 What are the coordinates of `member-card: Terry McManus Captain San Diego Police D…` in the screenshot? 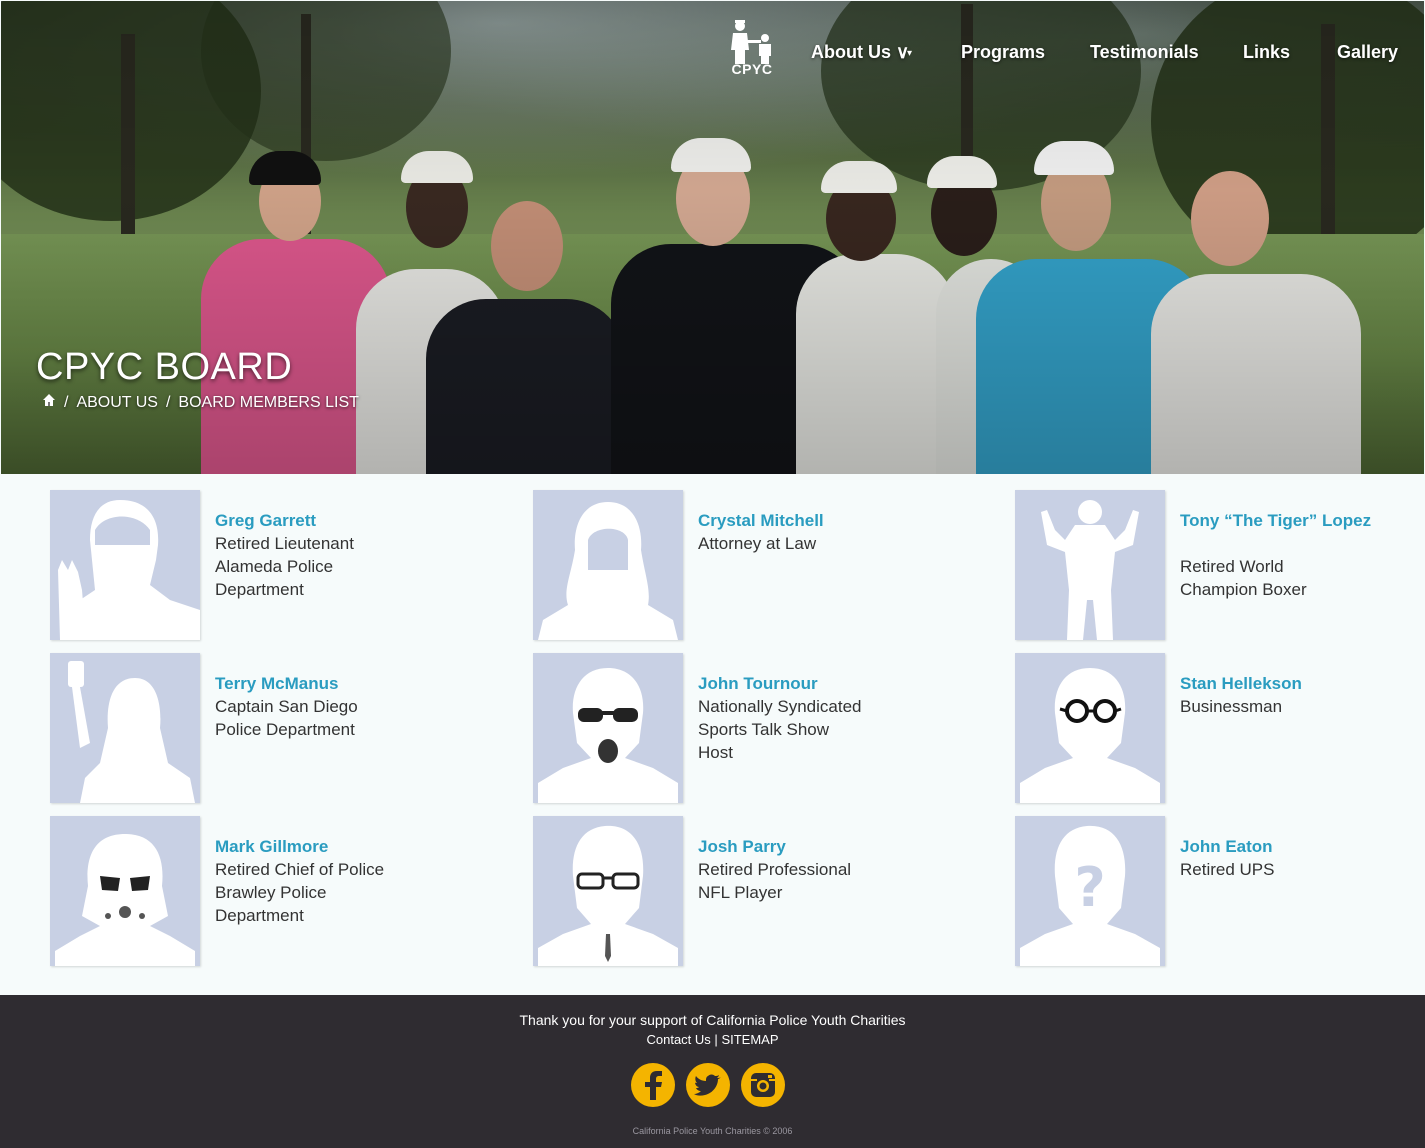 It's located at (280, 729).